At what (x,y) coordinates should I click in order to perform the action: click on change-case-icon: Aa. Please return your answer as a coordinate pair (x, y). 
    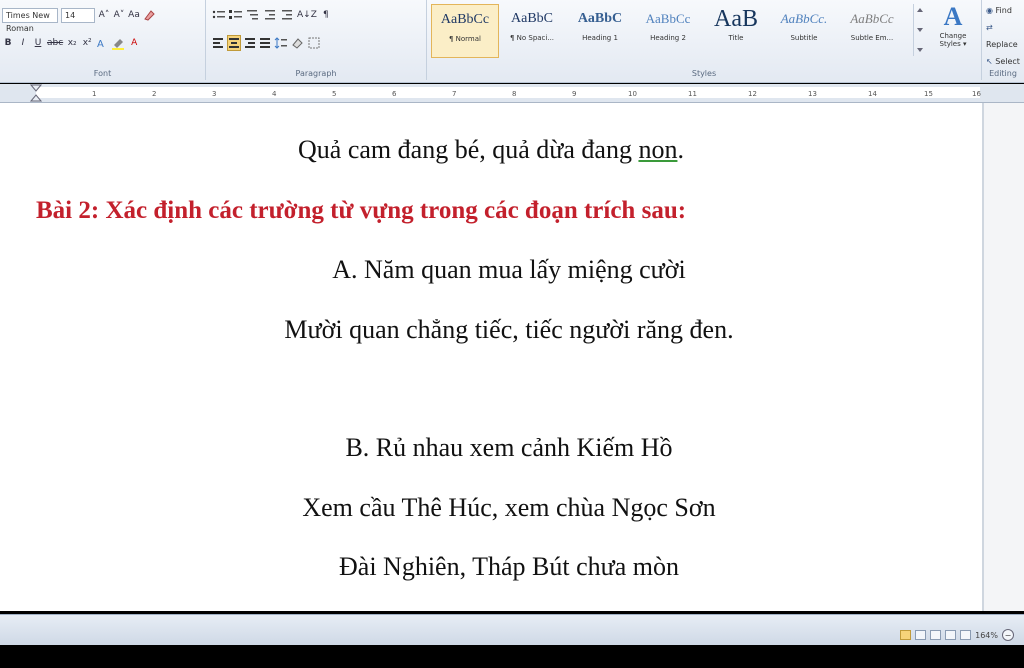
    Looking at the image, I should click on (134, 15).